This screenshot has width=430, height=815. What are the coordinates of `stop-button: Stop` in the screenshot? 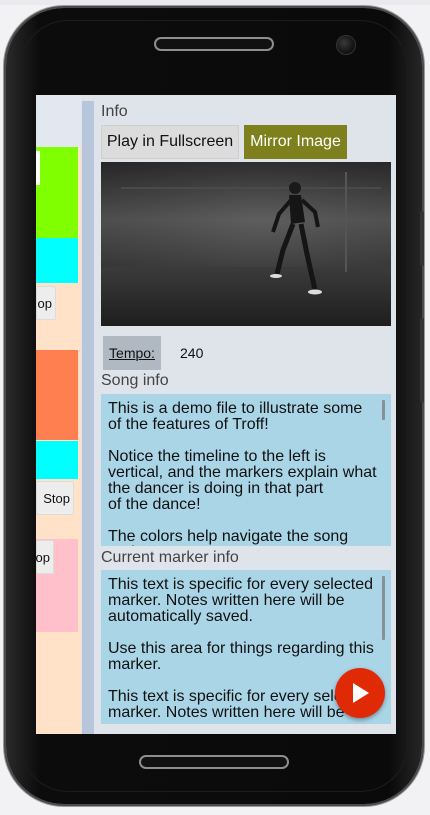 It's located at (55, 498).